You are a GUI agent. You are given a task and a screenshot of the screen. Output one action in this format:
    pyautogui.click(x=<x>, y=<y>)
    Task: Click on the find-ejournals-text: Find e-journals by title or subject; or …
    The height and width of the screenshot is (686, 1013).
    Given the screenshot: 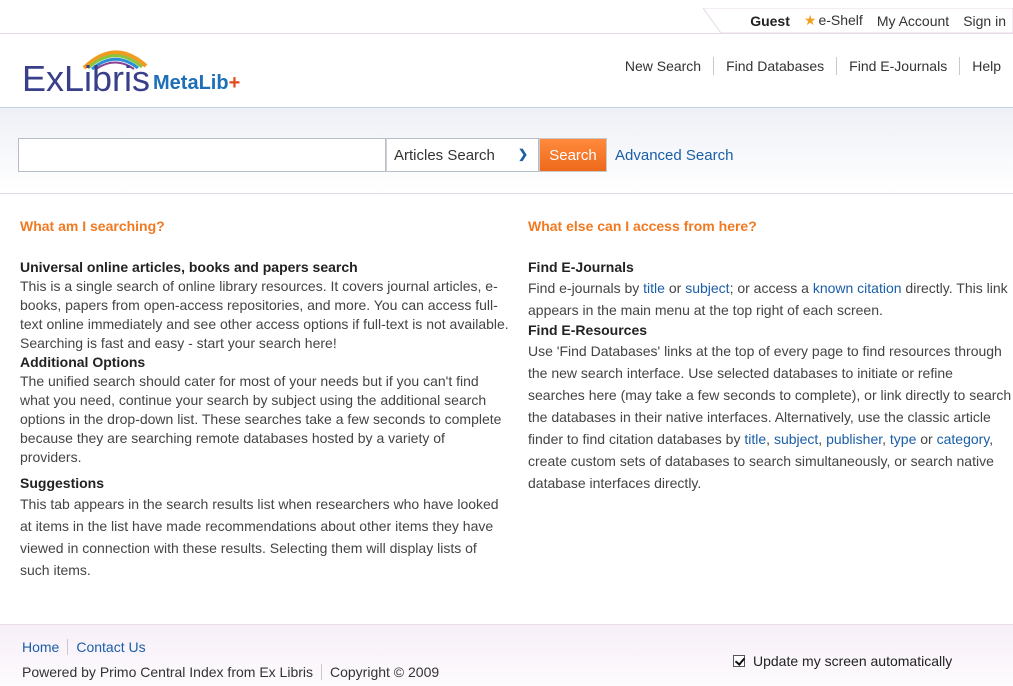 What is the action you would take?
    pyautogui.click(x=770, y=299)
    